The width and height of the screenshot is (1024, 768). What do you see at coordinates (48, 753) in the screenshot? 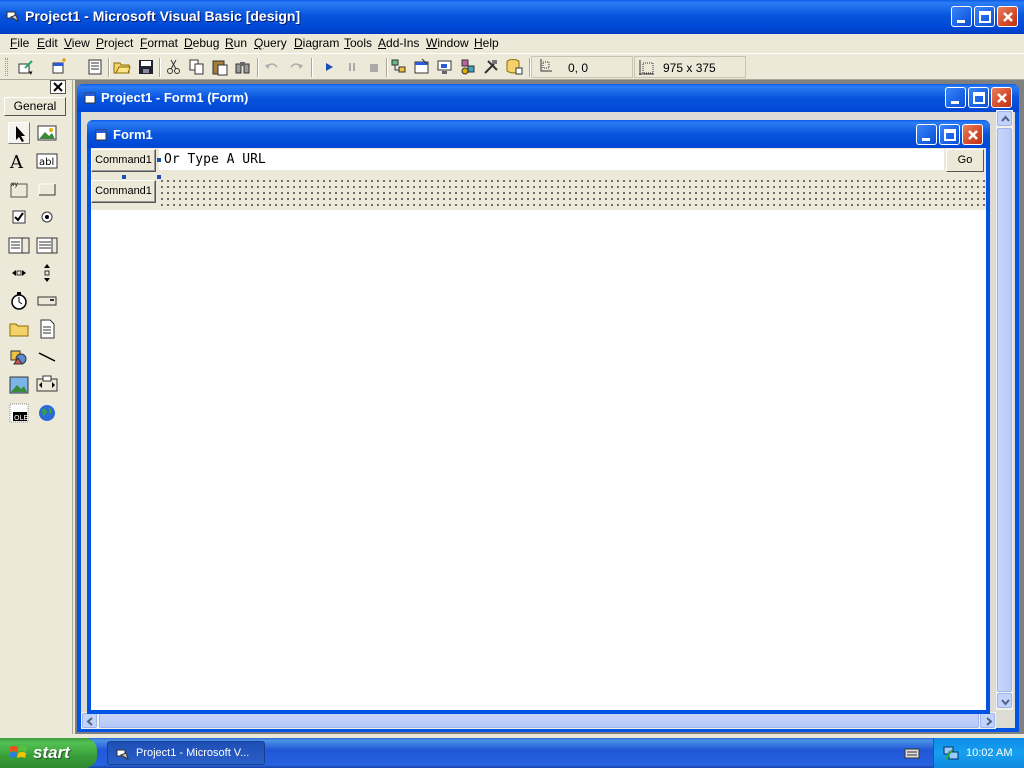
I see `start-button: start` at bounding box center [48, 753].